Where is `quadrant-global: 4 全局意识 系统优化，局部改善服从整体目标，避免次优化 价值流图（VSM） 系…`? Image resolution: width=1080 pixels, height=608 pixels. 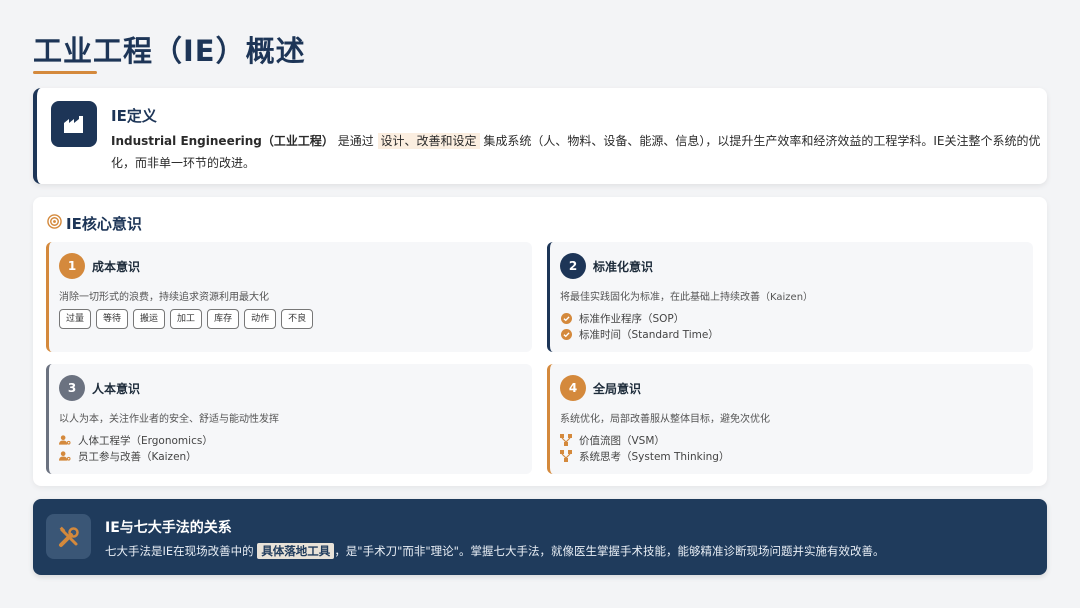
quadrant-global: 4 全局意识 系统优化，局部改善服从整体目标，避免次优化 价值流图（VSM） 系… is located at coordinates (790, 419).